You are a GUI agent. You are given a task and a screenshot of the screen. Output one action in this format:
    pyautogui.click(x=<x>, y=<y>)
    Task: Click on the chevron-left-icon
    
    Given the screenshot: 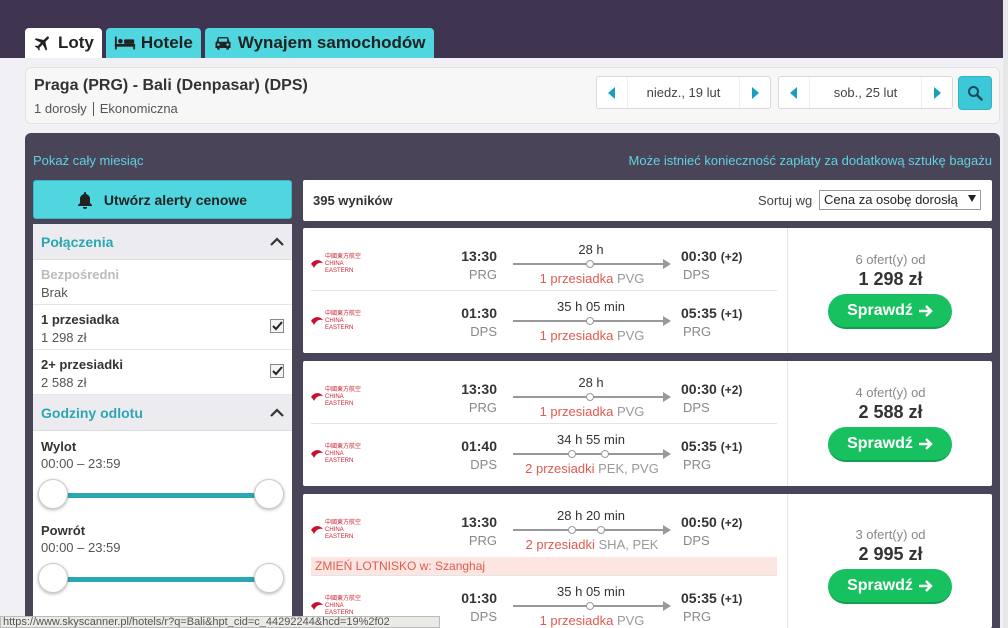 What is the action you would take?
    pyautogui.click(x=611, y=92)
    